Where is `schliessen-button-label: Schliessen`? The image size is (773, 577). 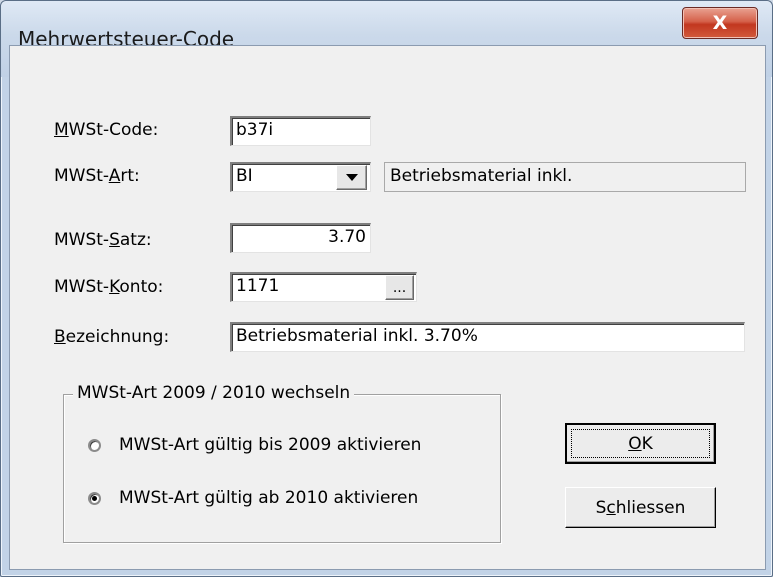 schliessen-button-label: Schliessen is located at coordinates (640, 507).